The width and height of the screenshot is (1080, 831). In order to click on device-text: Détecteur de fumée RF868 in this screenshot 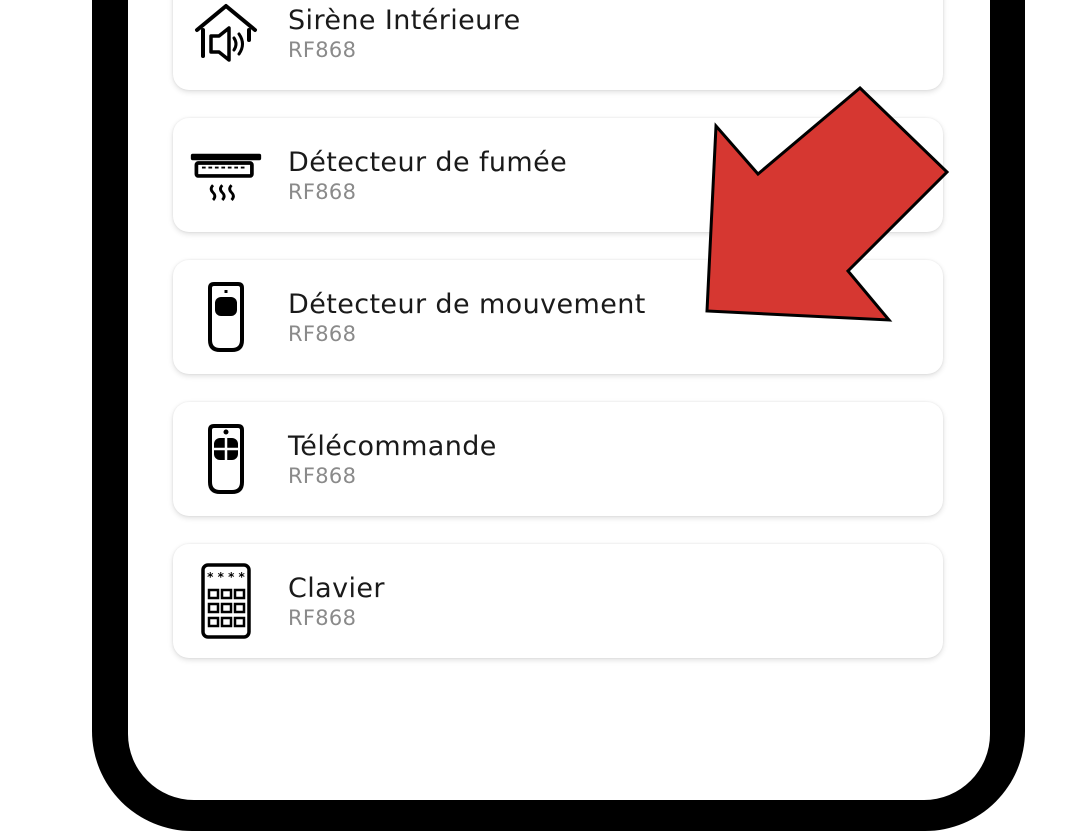, I will do `click(427, 176)`.